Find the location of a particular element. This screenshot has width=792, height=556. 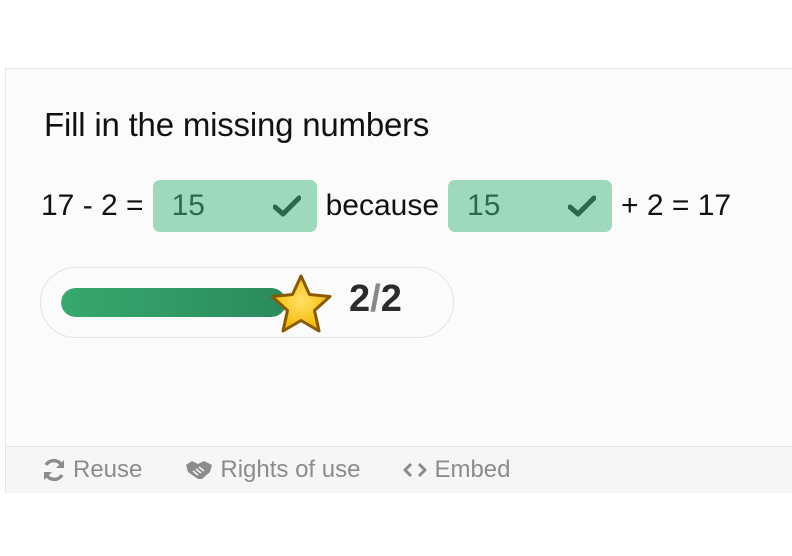

refresh-icon is located at coordinates (54, 470).